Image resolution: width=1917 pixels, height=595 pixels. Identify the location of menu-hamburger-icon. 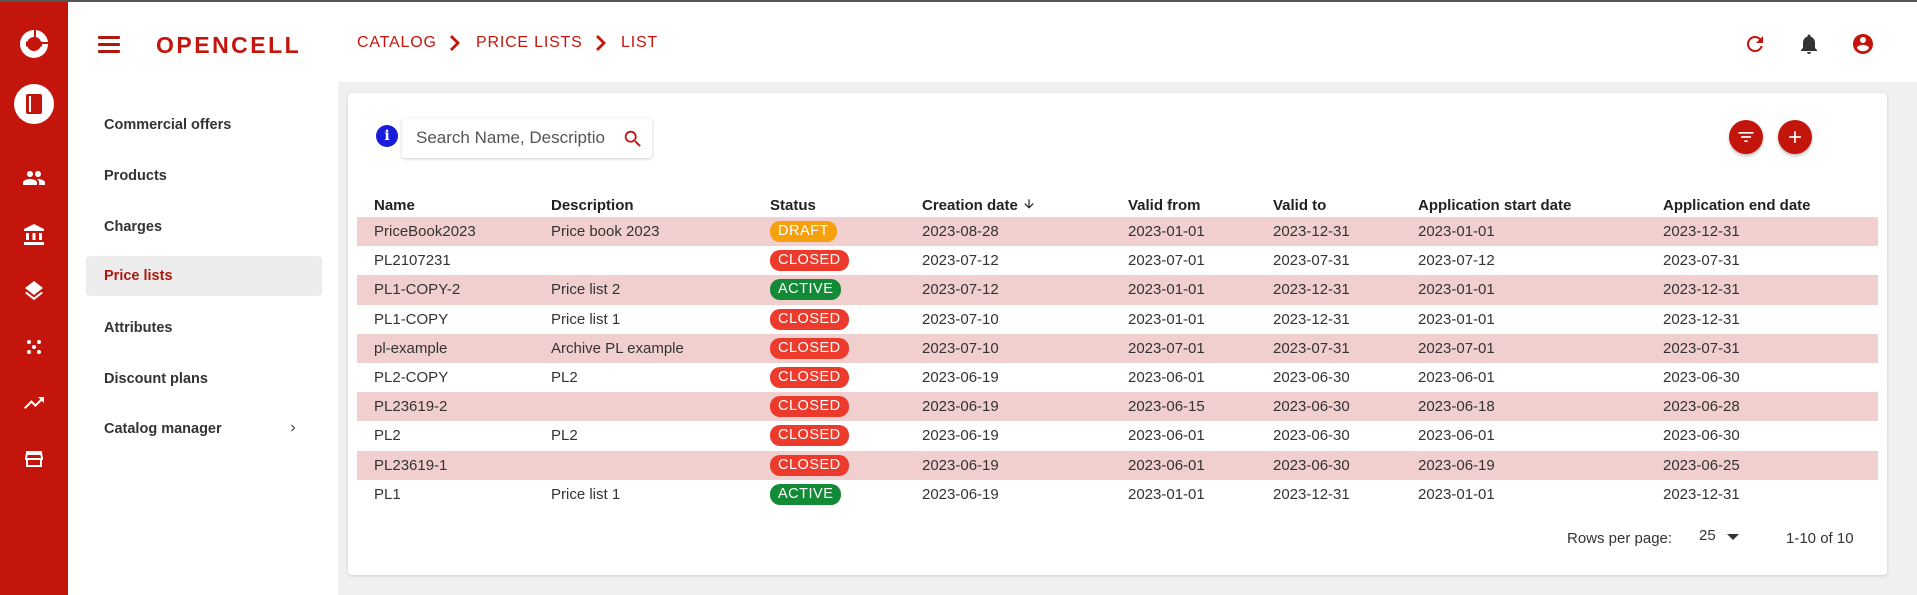
(109, 45).